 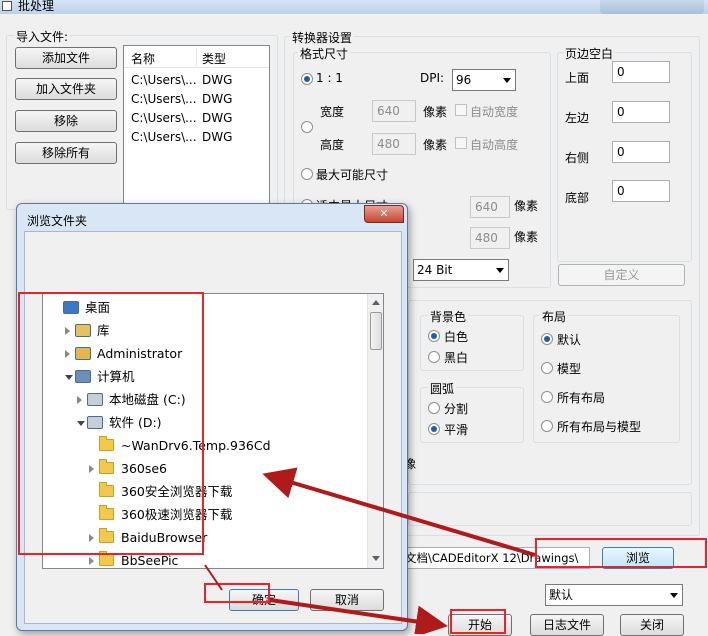 I want to click on cancel-button: 取消, so click(x=347, y=600).